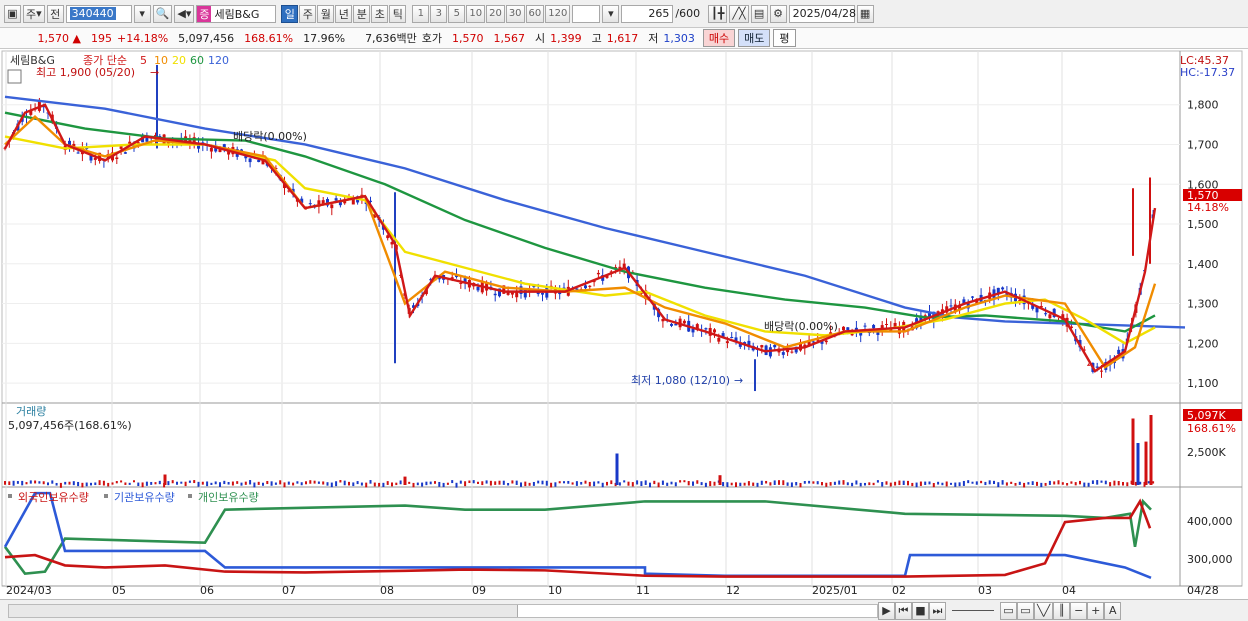 The height and width of the screenshot is (621, 1248). What do you see at coordinates (98, 13) in the screenshot?
I see `code-input: 340440` at bounding box center [98, 13].